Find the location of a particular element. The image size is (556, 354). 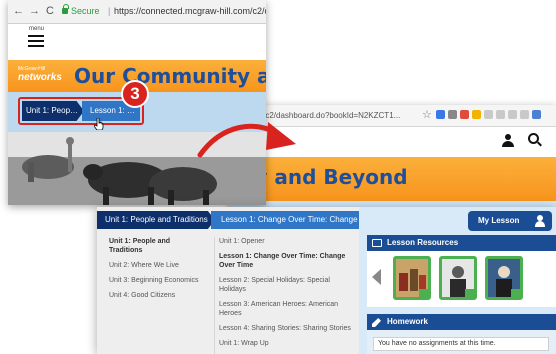

unit-item: Unit 4: Good Citizens is located at coordinates (156, 295).